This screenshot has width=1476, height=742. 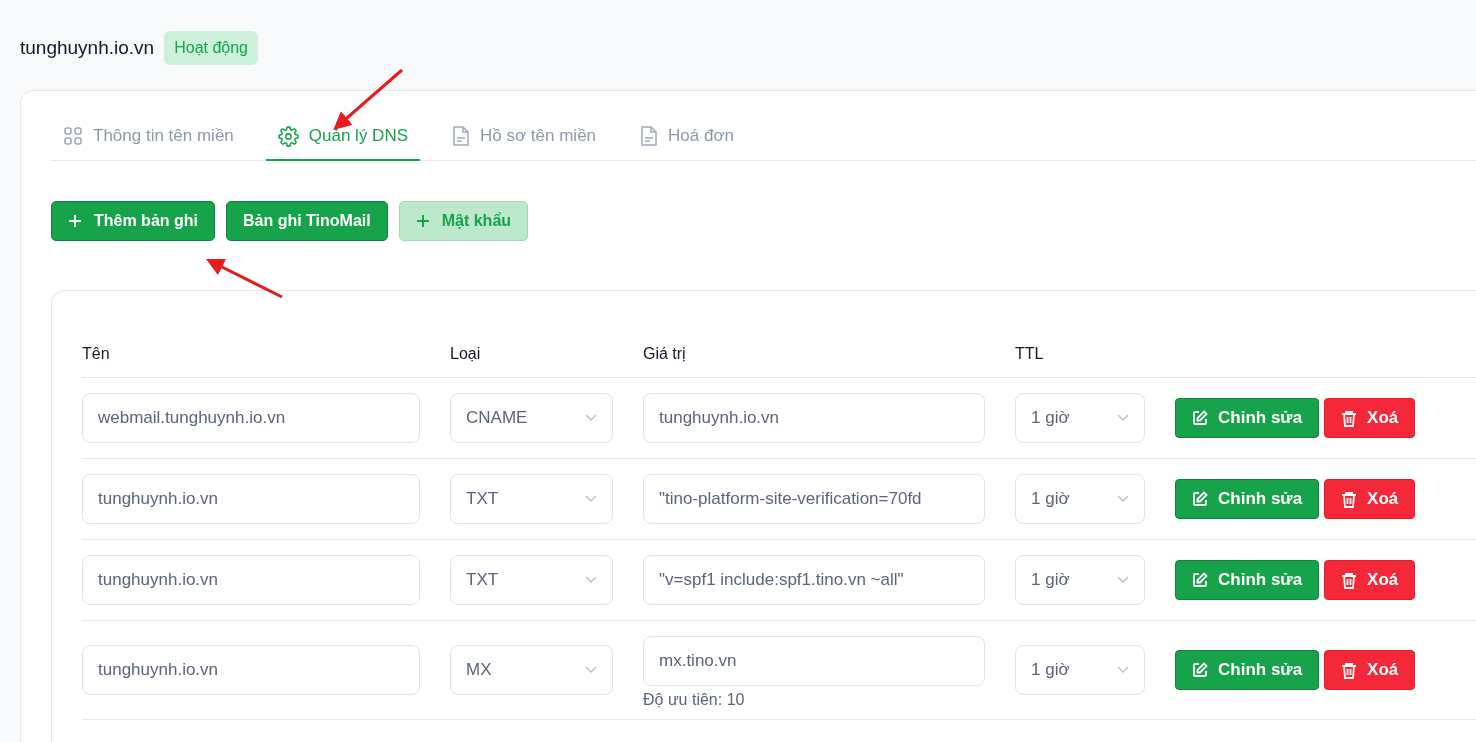 I want to click on value-field: "v=spf1 include:spf1.tino.vn ~all", so click(x=814, y=580).